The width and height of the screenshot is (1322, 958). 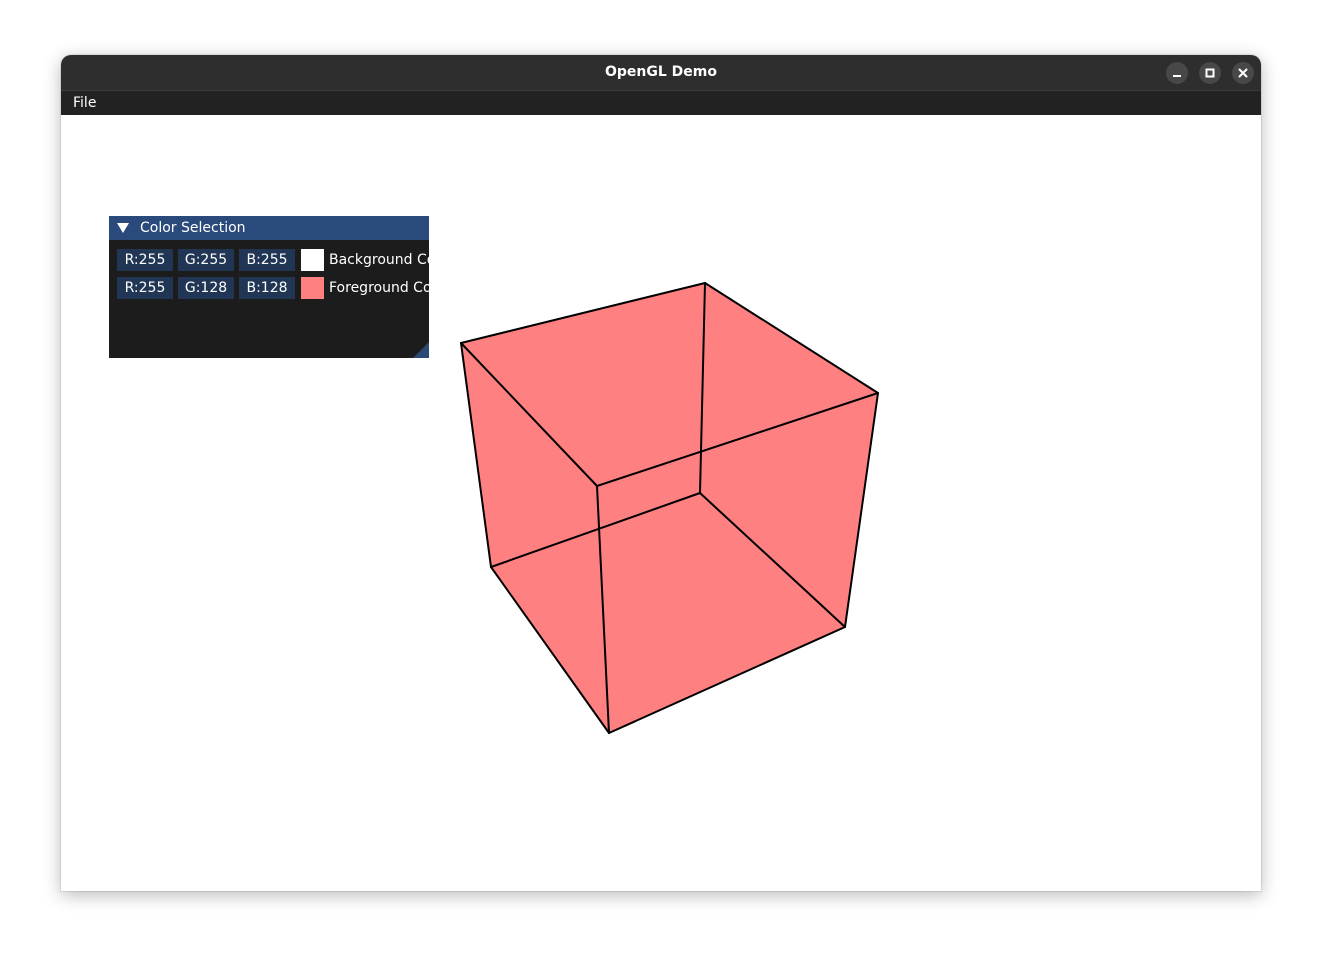 I want to click on close-icon, so click(x=1243, y=73).